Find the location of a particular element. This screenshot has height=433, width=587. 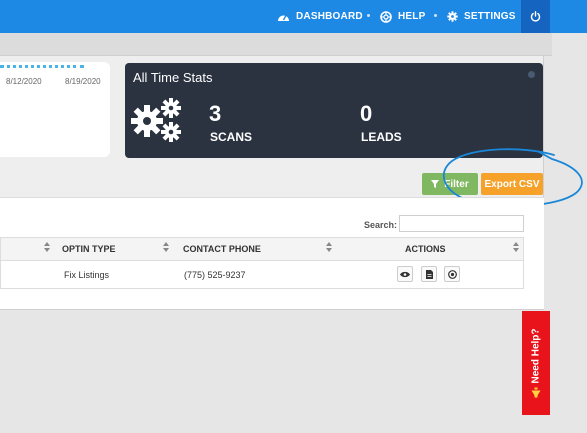

lifebuoy-icon is located at coordinates (386, 16).